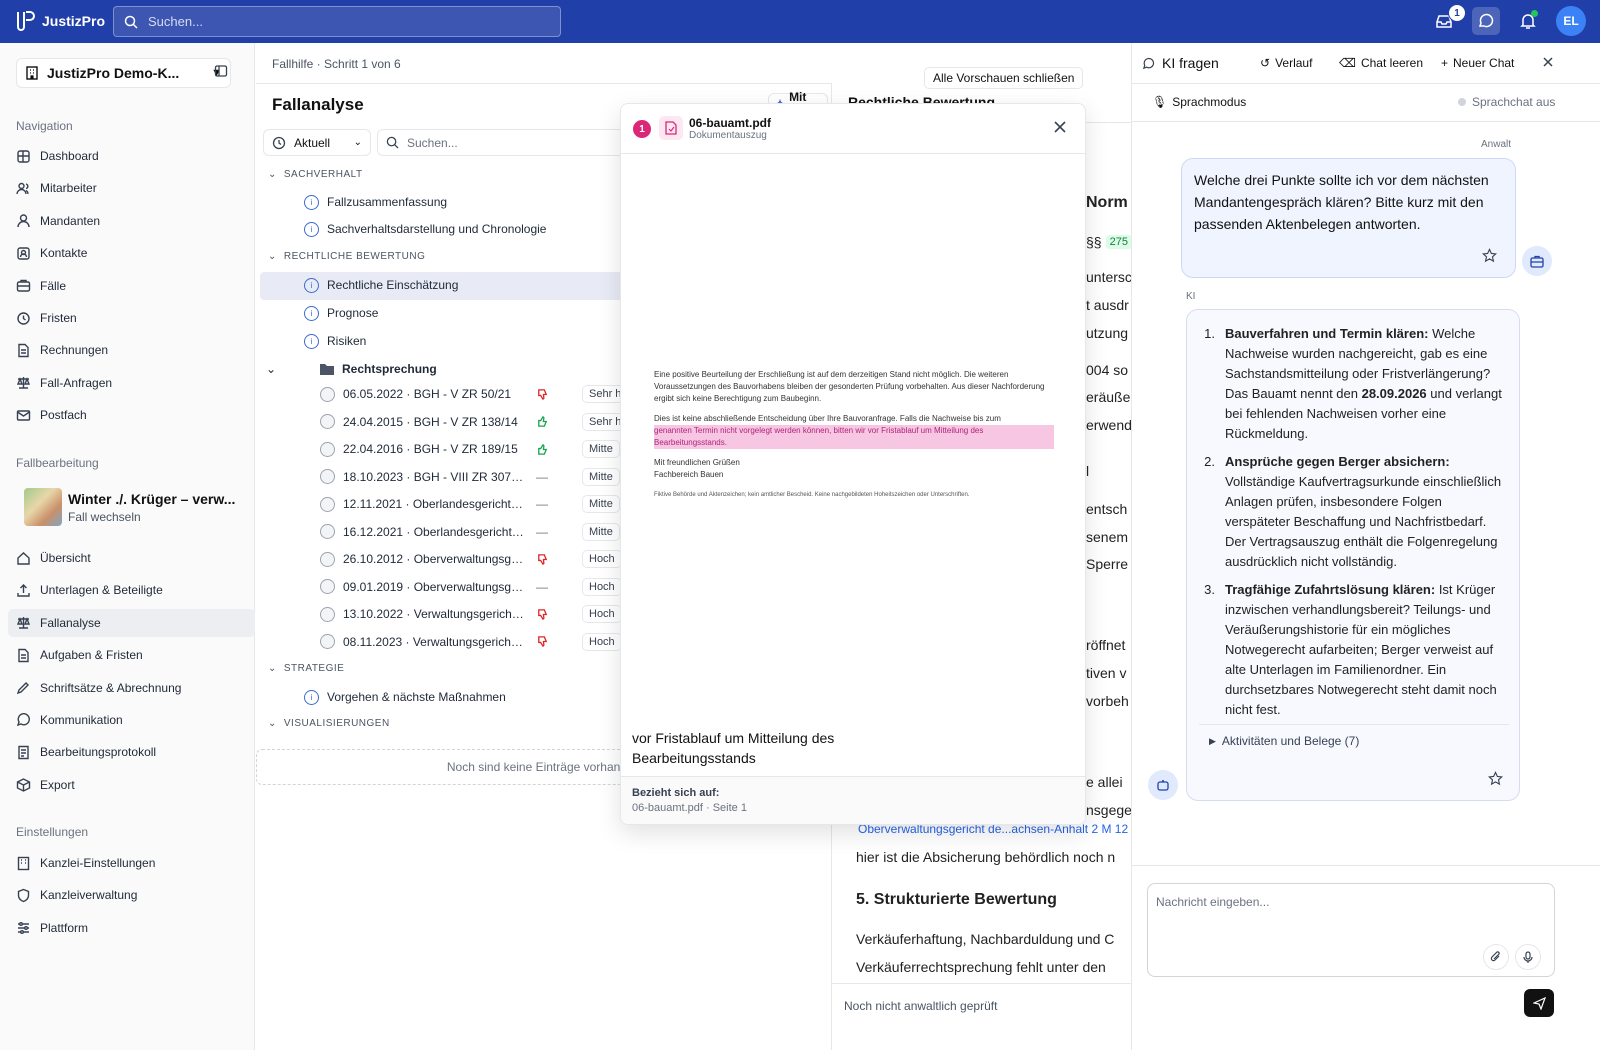 This screenshot has height=1050, width=1600. What do you see at coordinates (425, 229) in the screenshot?
I see `tree-item-chronologie: i Sachverhaltsdarstellung und Chronologie` at bounding box center [425, 229].